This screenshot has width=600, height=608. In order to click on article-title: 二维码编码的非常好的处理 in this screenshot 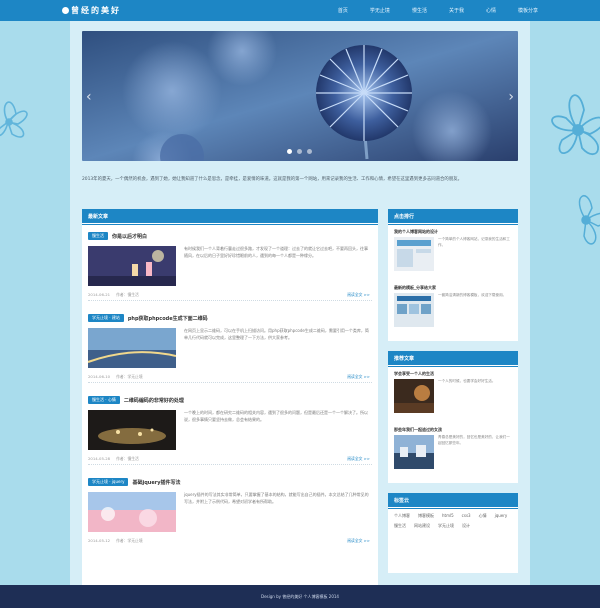, I will do `click(154, 400)`.